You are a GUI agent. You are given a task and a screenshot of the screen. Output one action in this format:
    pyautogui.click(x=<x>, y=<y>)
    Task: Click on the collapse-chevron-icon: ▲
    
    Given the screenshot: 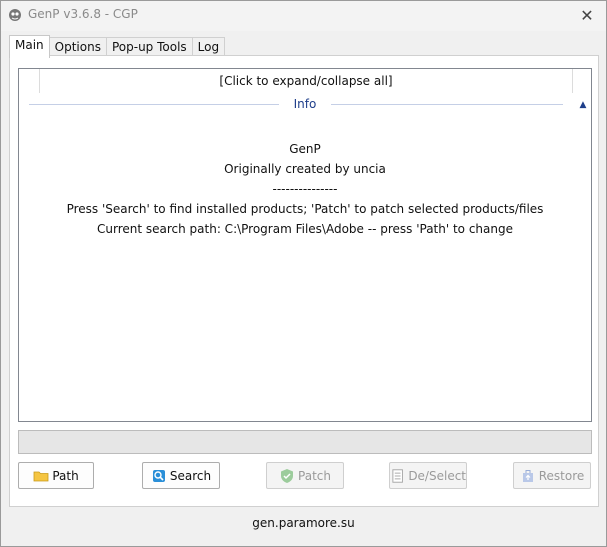 What is the action you would take?
    pyautogui.click(x=583, y=105)
    